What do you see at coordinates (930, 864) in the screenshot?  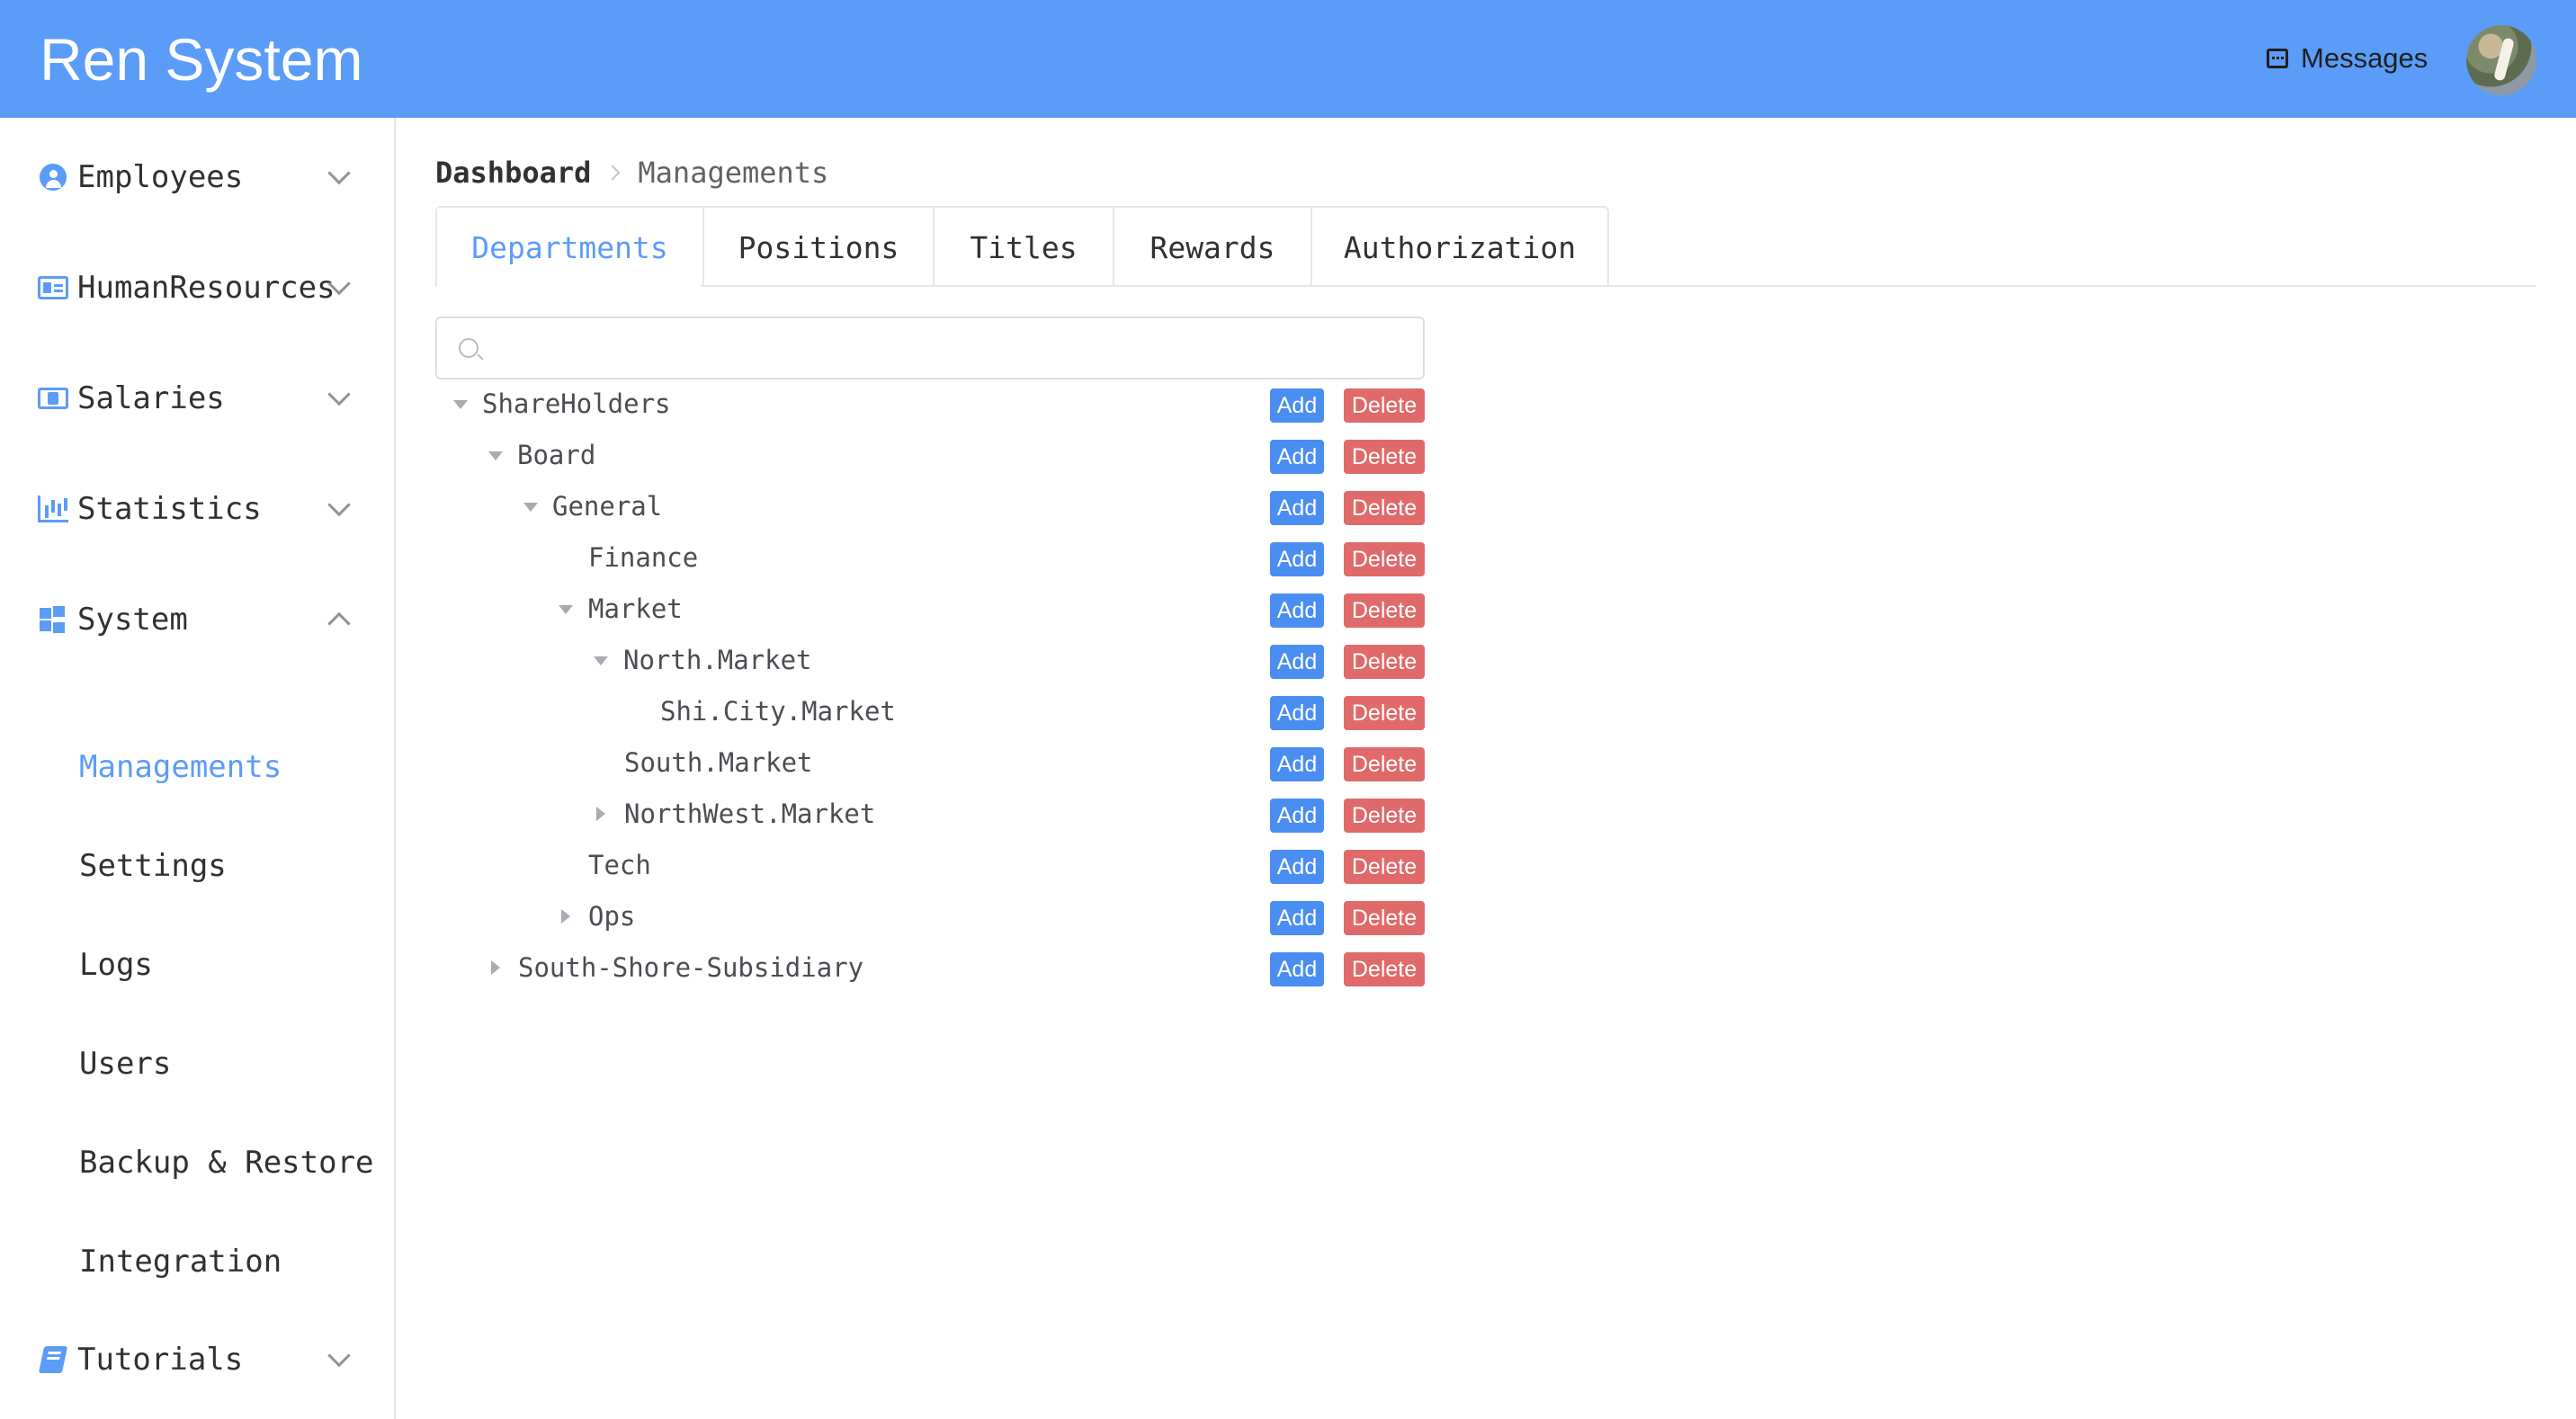 I see `tree-node-tech: Tech Add Delete` at bounding box center [930, 864].